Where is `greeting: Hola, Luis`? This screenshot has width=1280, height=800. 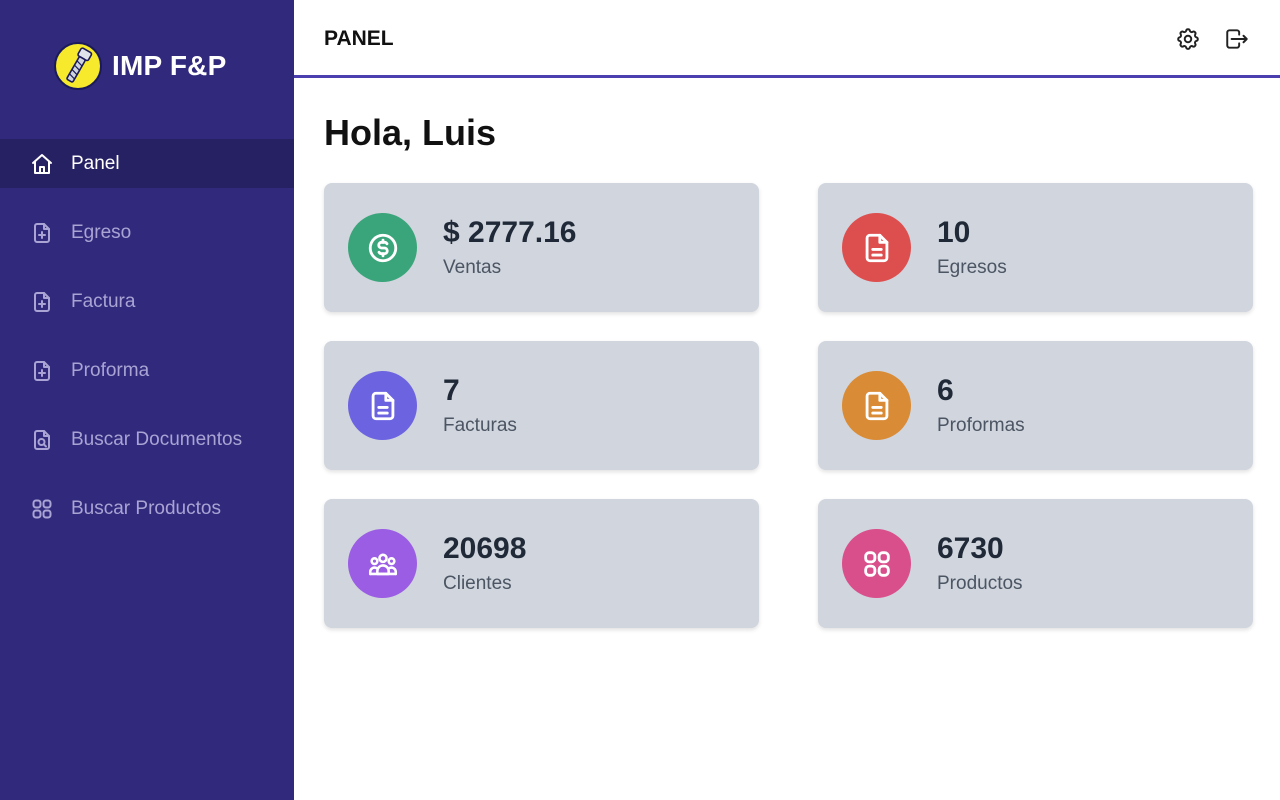 greeting: Hola, Luis is located at coordinates (410, 132).